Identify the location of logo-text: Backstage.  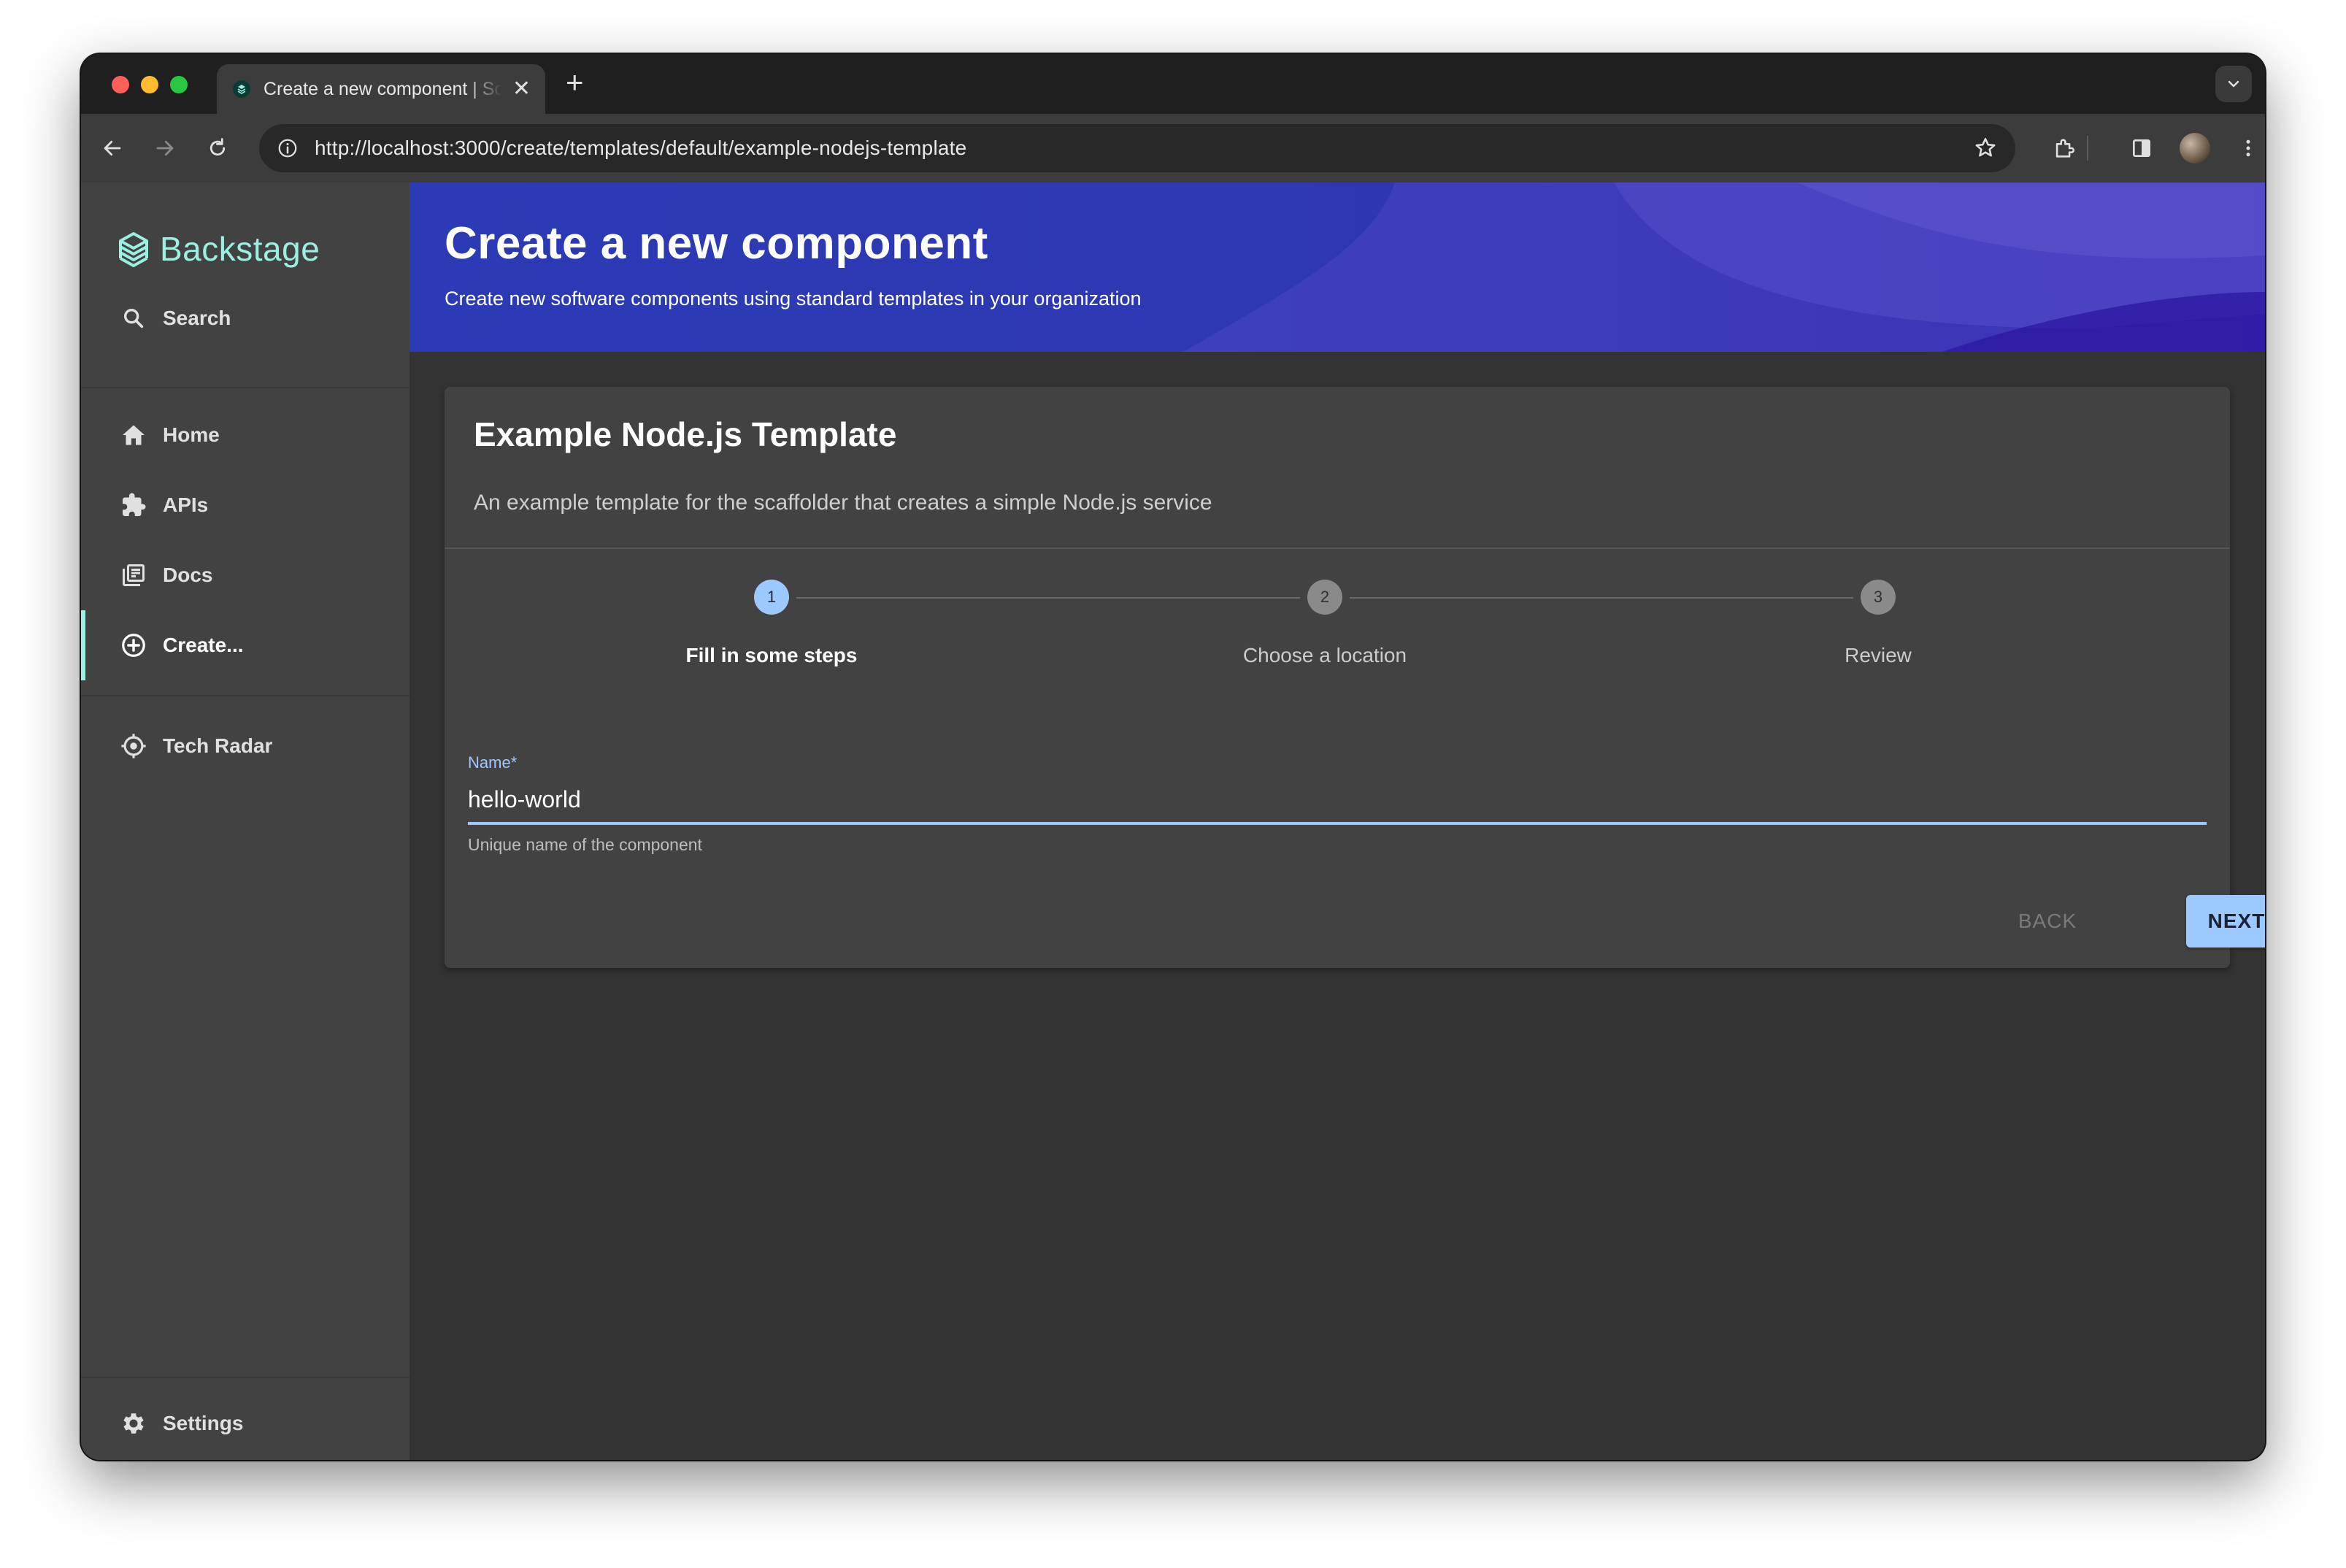
(240, 249).